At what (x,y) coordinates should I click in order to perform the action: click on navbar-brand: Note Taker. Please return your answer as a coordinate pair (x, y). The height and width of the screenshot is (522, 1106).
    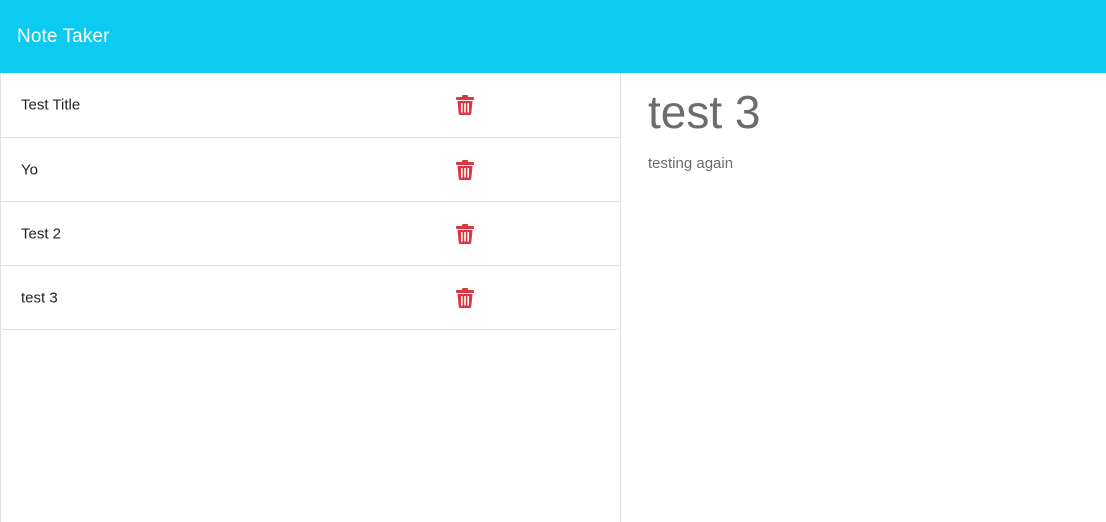
    Looking at the image, I should click on (63, 37).